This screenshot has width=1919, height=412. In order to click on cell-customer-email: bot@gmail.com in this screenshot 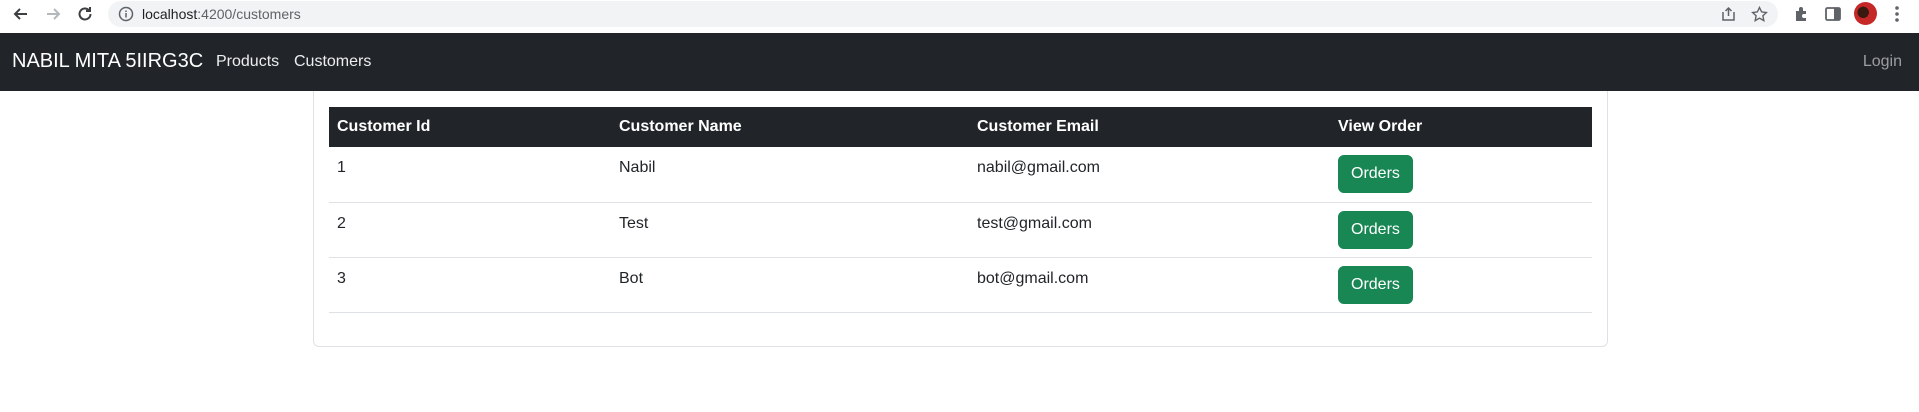, I will do `click(1033, 278)`.